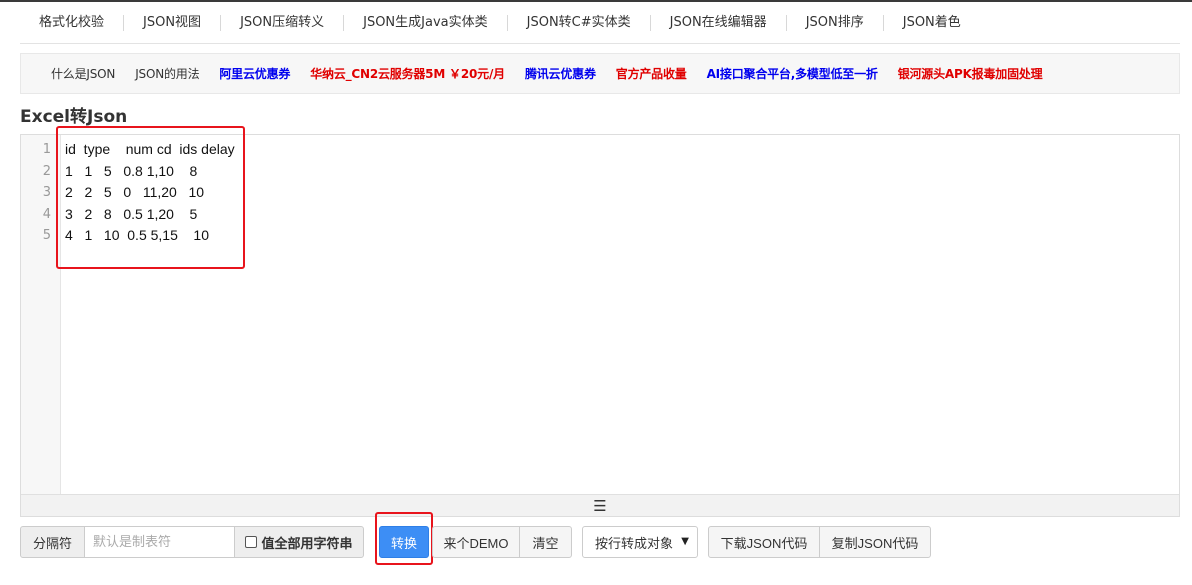  What do you see at coordinates (131, 170) in the screenshot?
I see `code-line: 1 1 5 0.8 1,10 8` at bounding box center [131, 170].